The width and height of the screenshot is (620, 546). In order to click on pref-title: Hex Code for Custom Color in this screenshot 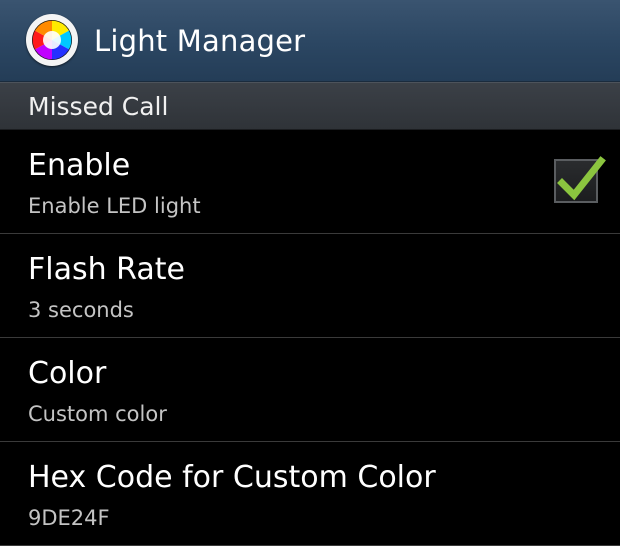, I will do `click(232, 477)`.